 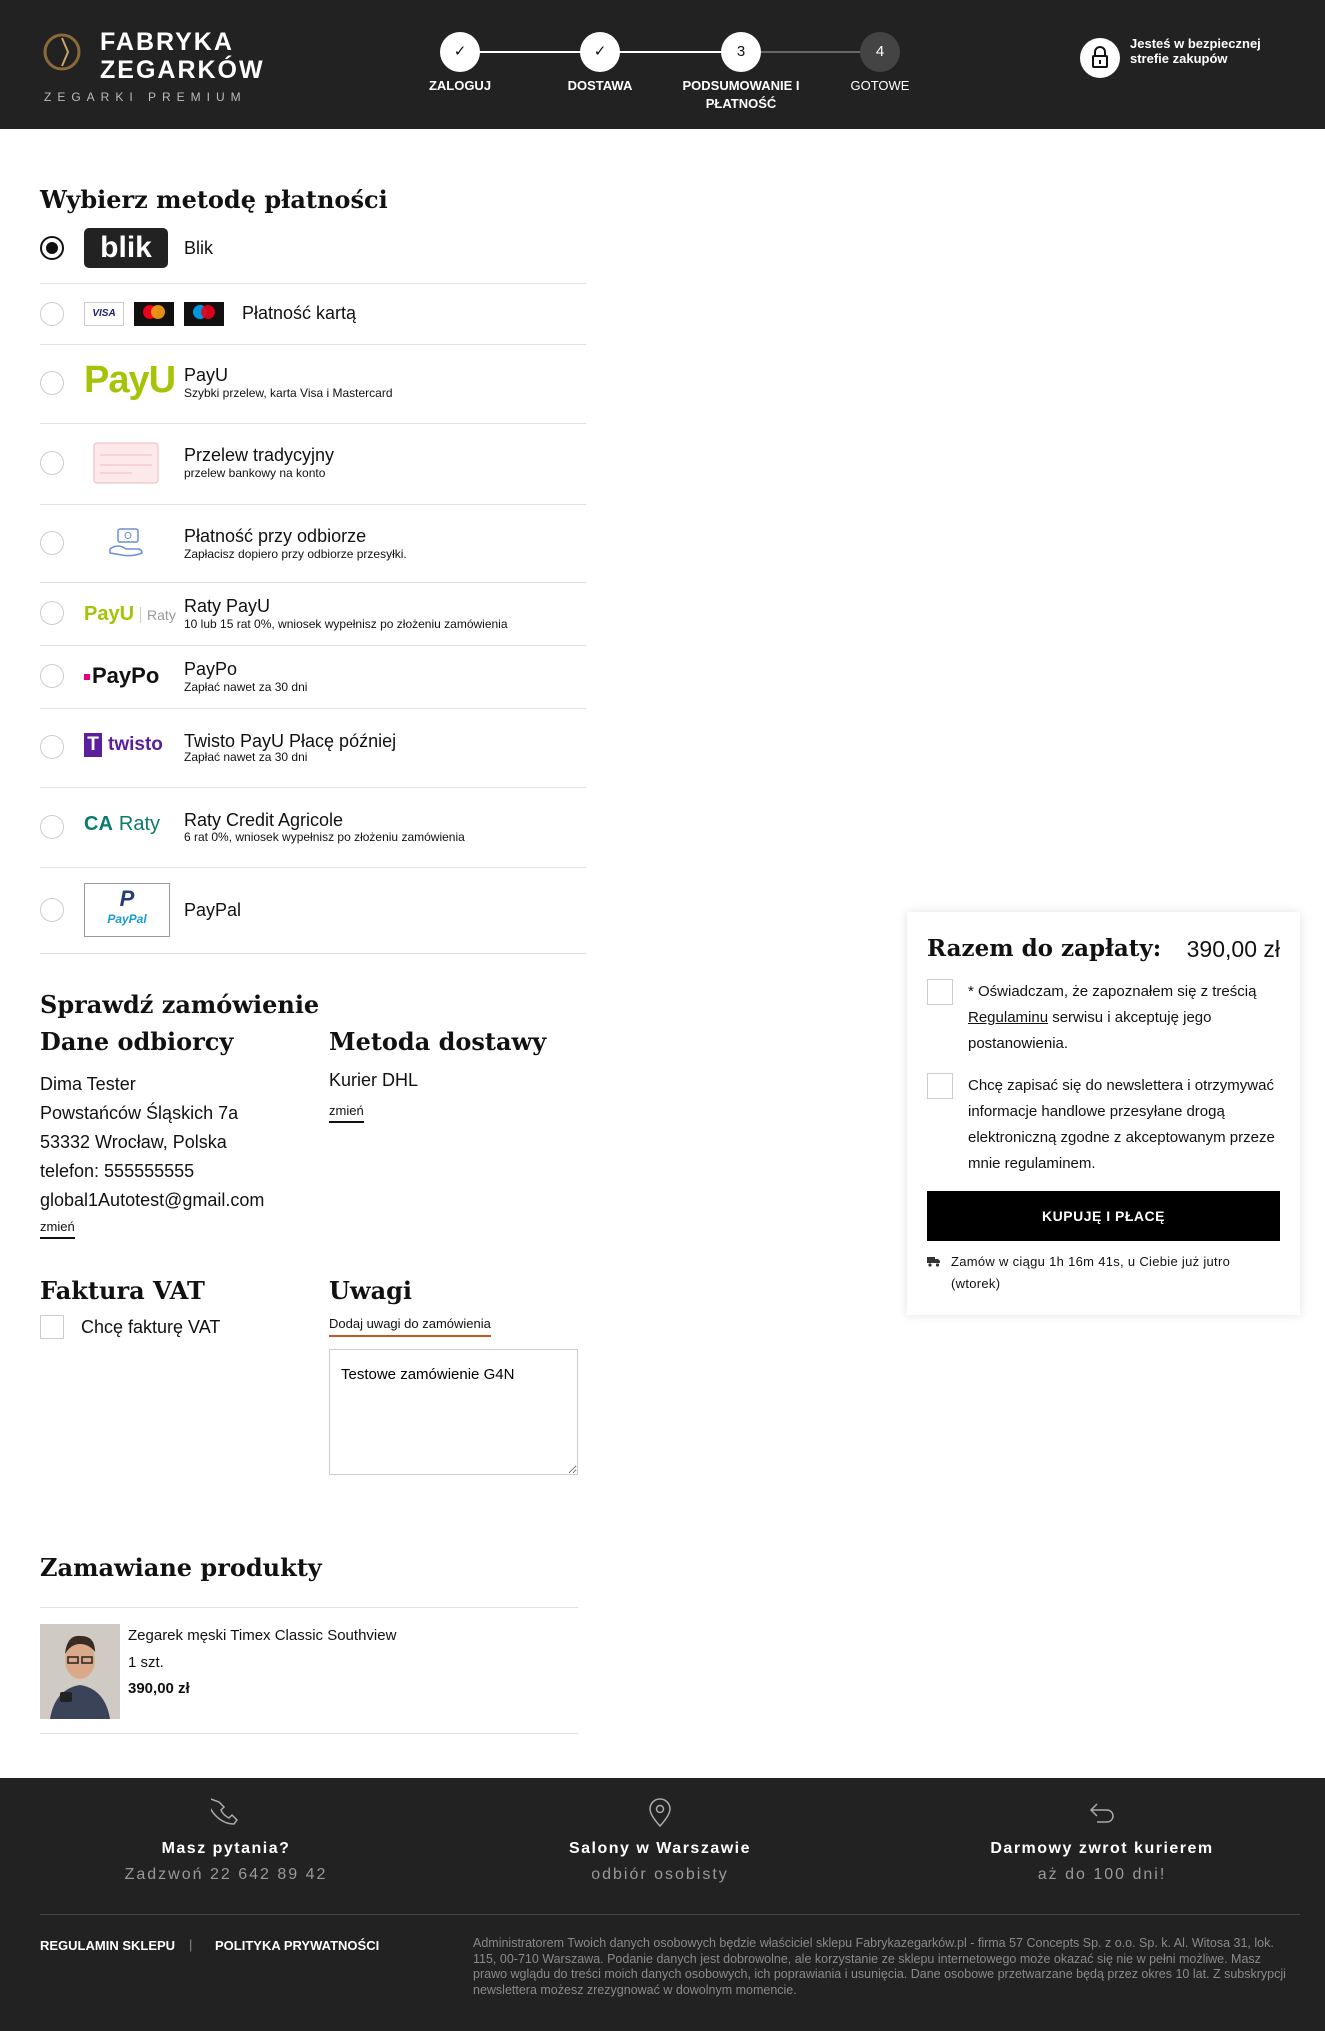 What do you see at coordinates (62, 52) in the screenshot?
I see `watch-logo-icon` at bounding box center [62, 52].